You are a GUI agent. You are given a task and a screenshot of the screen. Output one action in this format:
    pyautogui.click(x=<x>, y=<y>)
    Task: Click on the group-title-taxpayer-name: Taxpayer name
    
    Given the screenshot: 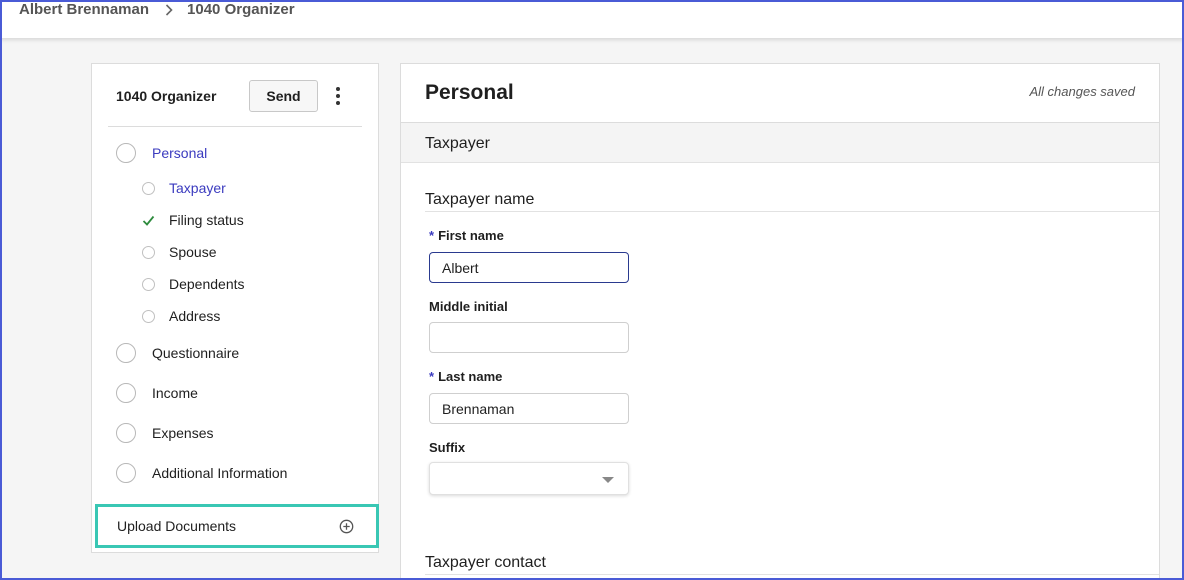 What is the action you would take?
    pyautogui.click(x=480, y=199)
    